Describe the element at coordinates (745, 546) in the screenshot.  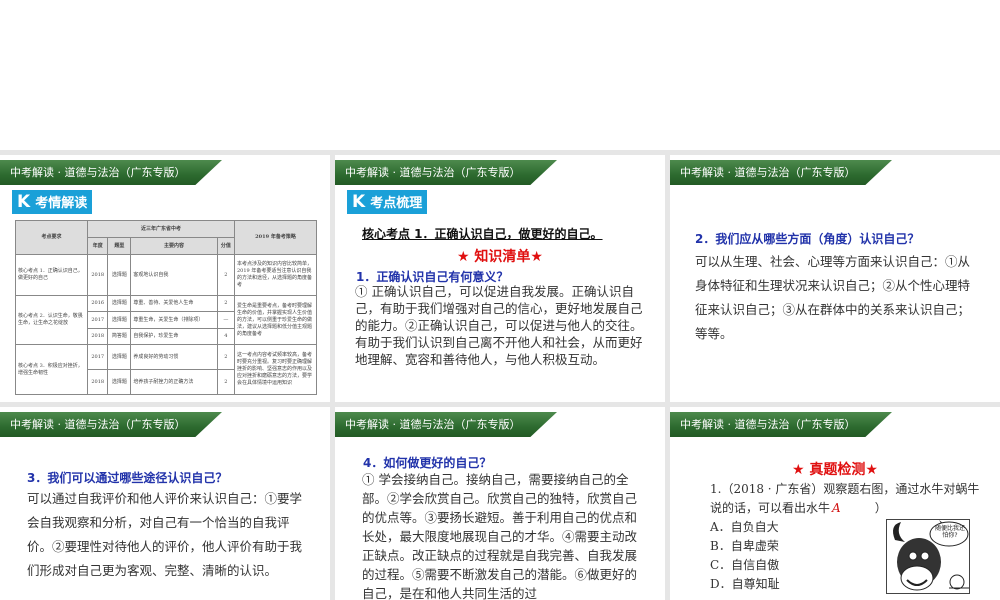
I see `option-b: B．自卑虚荣` at that location.